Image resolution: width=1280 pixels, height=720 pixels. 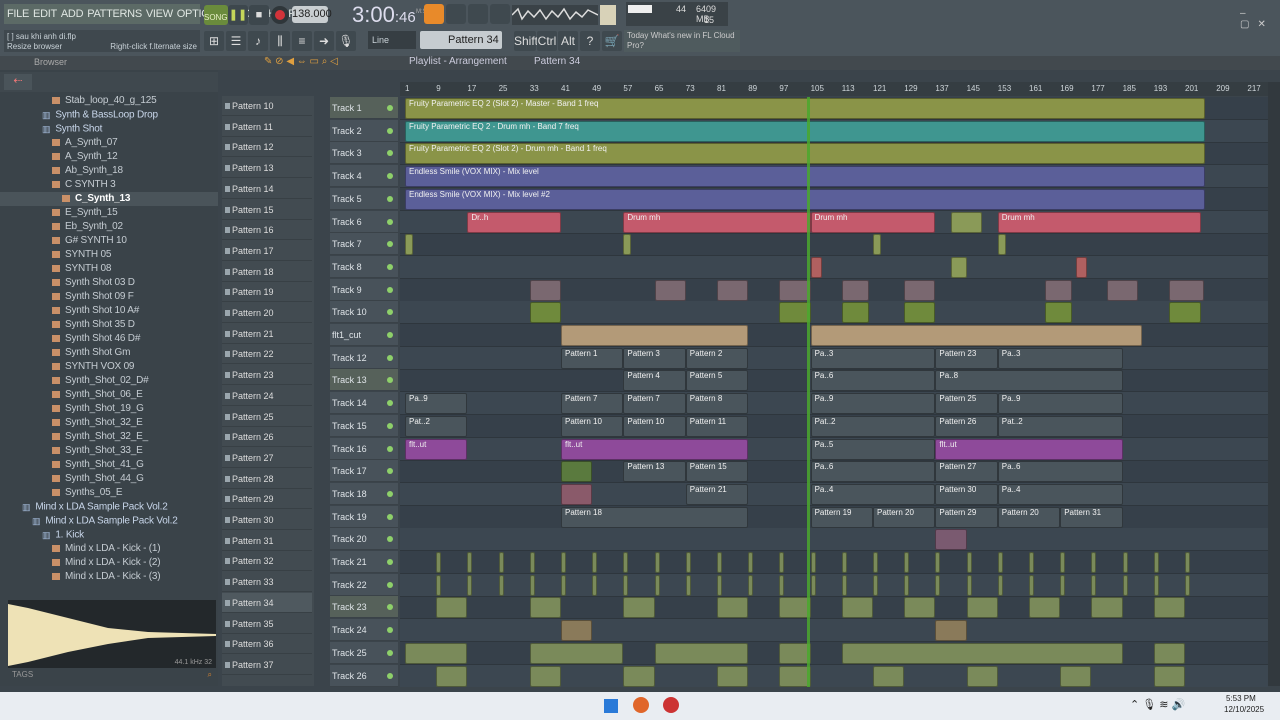 I want to click on news-panel: Today What's new in FL Cloud Pro?, so click(x=682, y=41).